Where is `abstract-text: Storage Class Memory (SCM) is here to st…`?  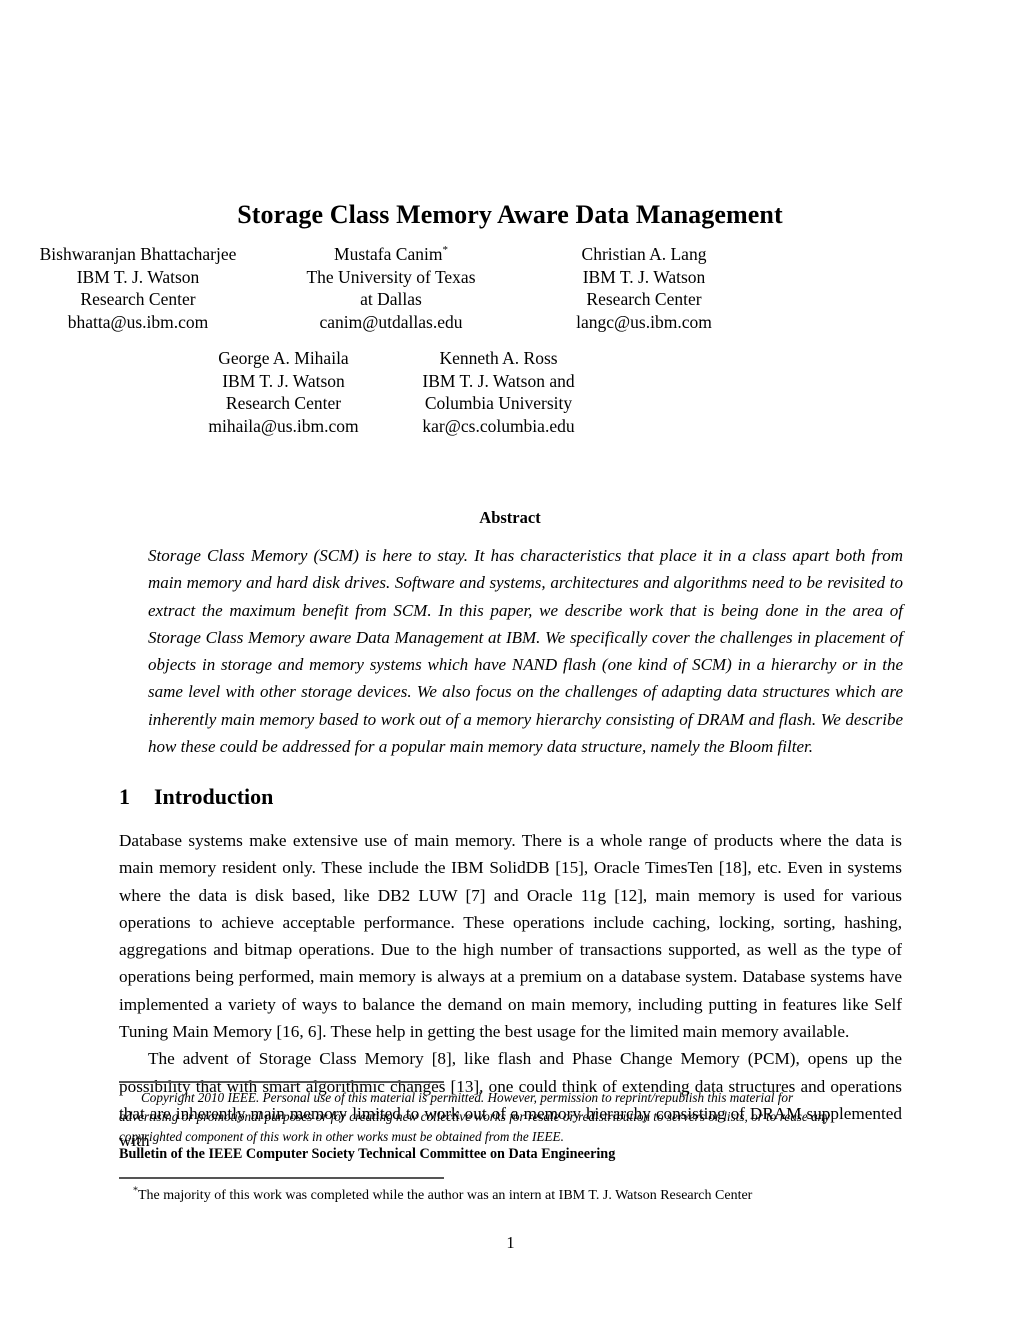
abstract-text: Storage Class Memory (SCM) is here to st… is located at coordinates (525, 651).